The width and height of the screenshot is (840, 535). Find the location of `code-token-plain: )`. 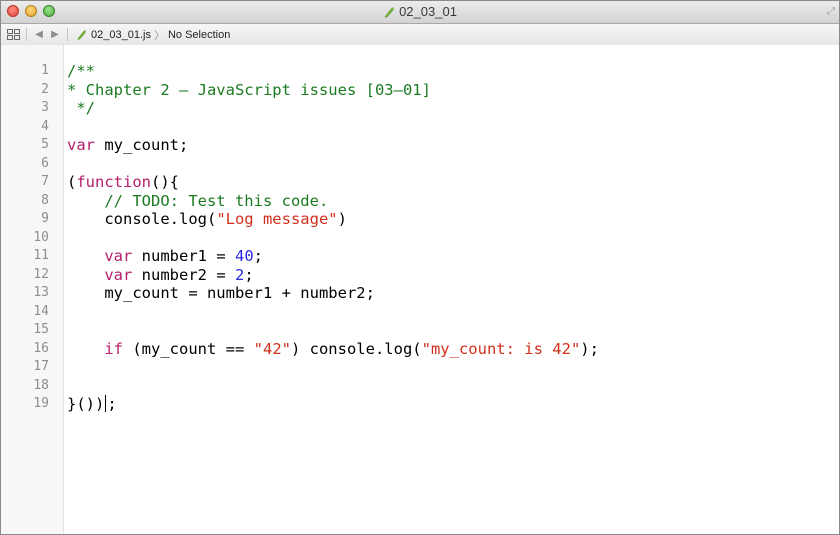

code-token-plain: ) is located at coordinates (342, 219).